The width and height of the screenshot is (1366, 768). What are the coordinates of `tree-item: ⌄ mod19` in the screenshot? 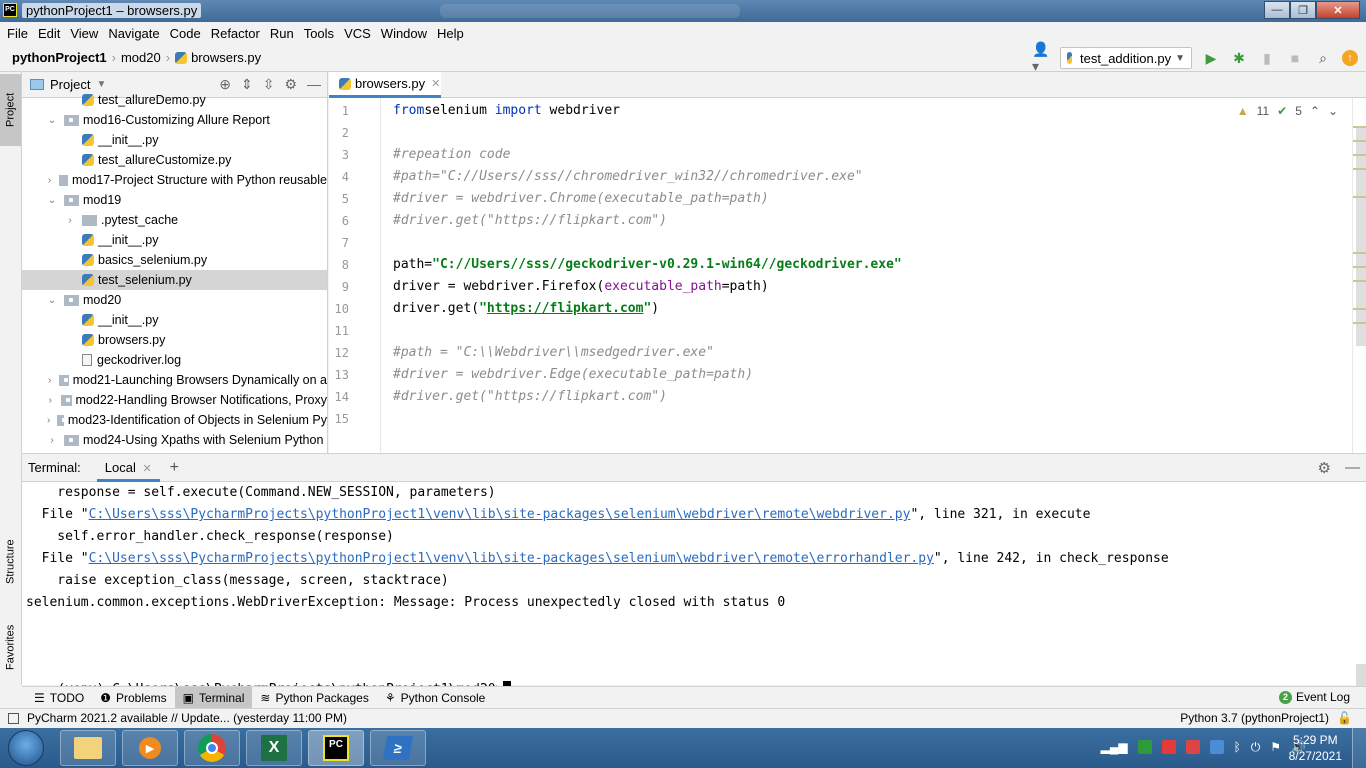 It's located at (174, 200).